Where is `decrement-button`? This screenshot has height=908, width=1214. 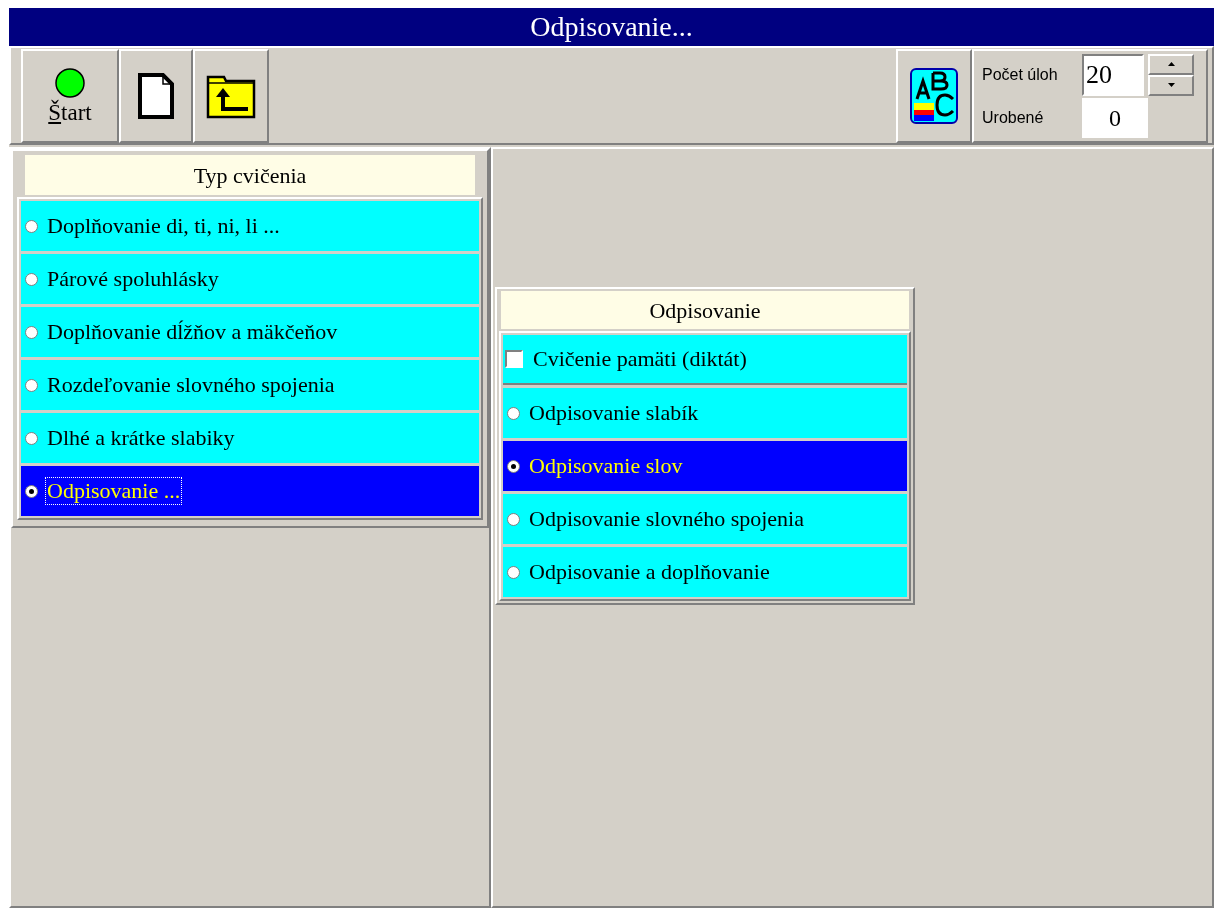 decrement-button is located at coordinates (1171, 85).